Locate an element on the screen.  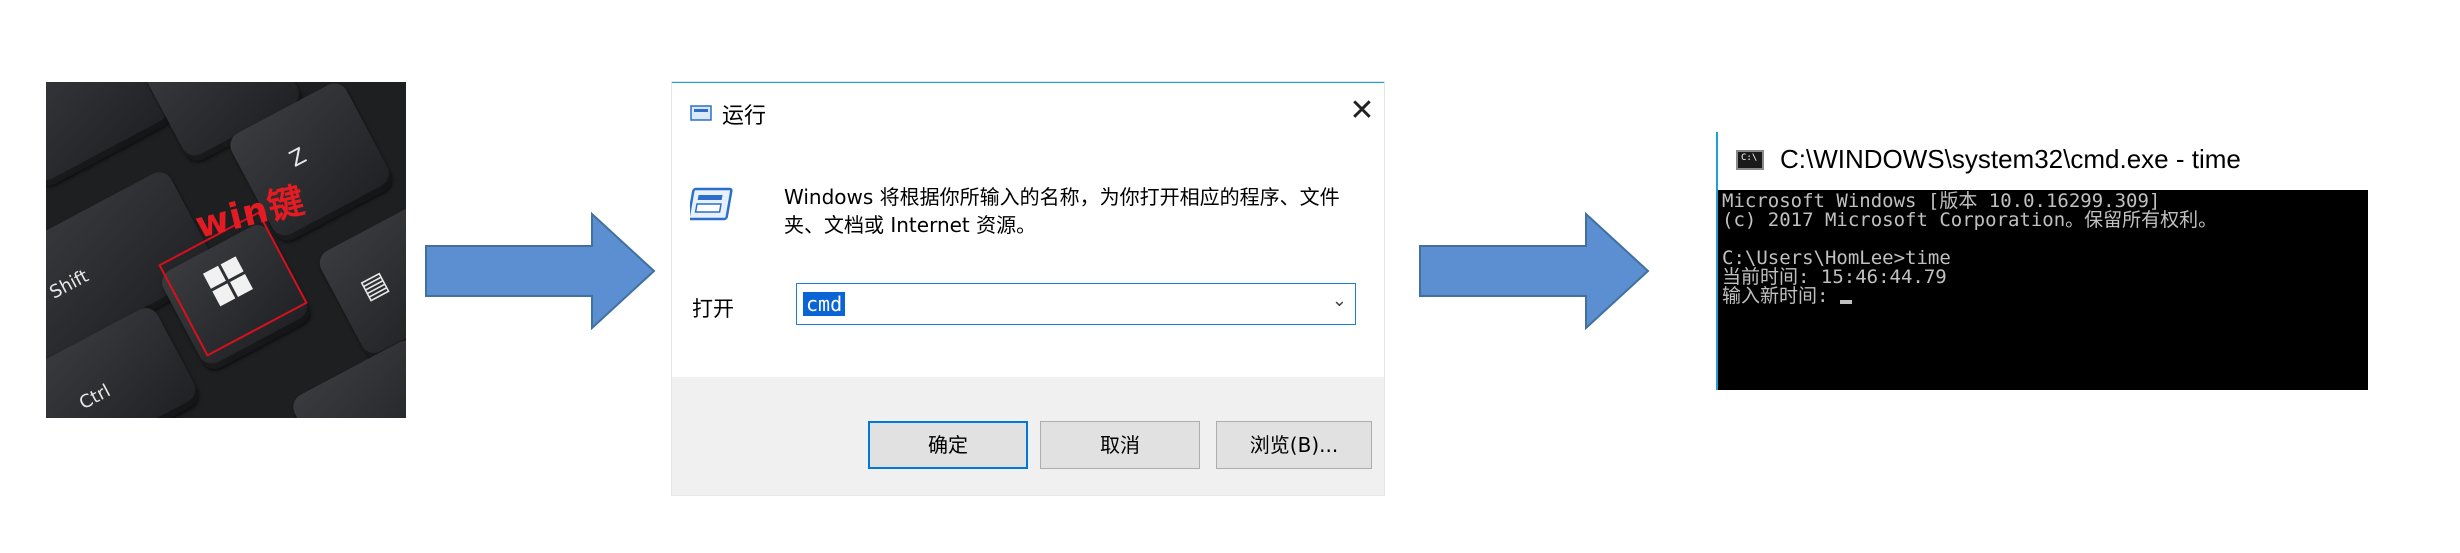
console-prompt: 输入新时间: is located at coordinates (1781, 296).